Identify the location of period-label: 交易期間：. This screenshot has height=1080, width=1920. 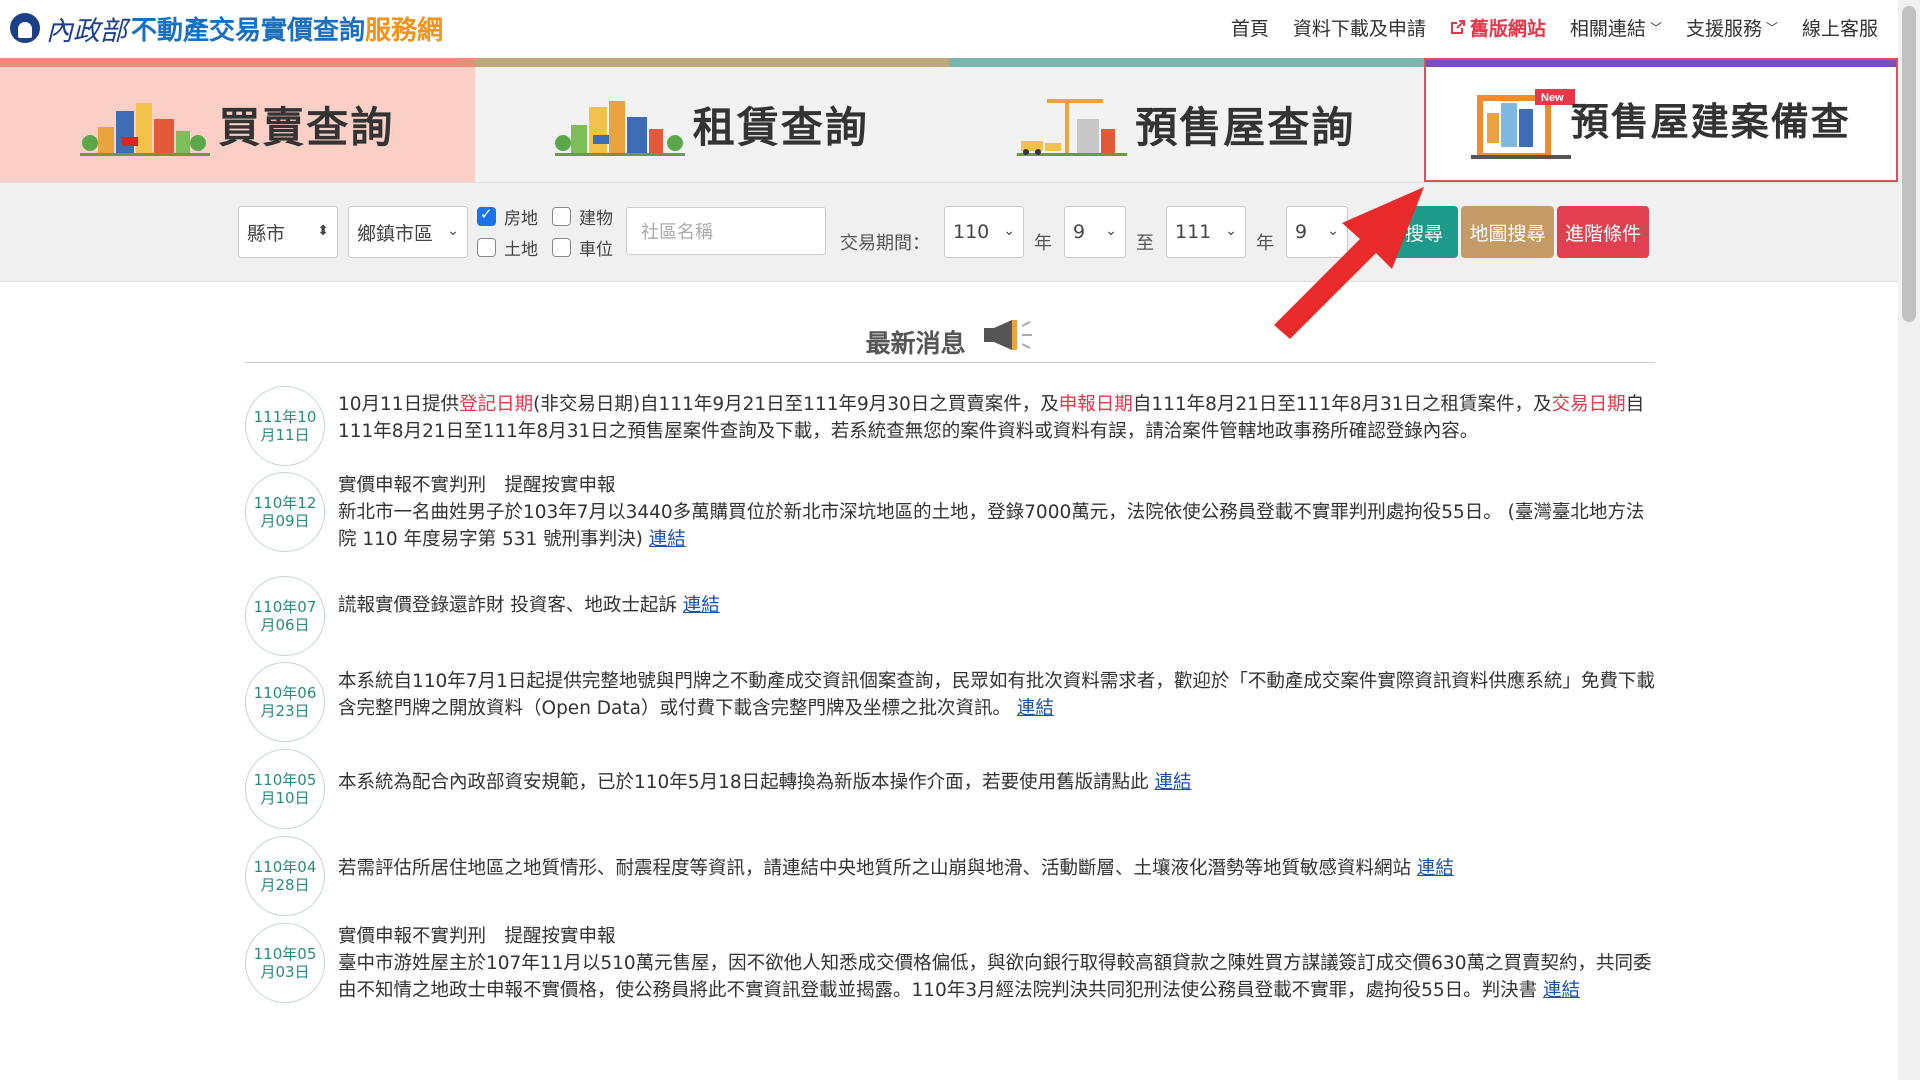
(885, 243).